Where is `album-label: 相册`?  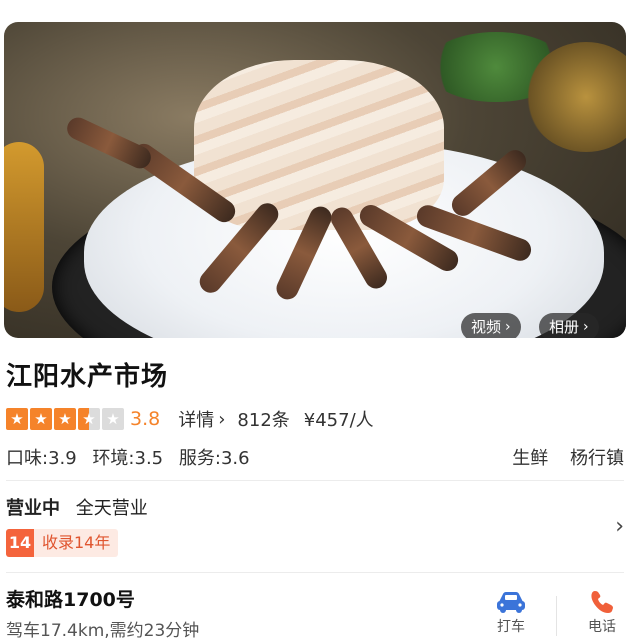
album-label: 相册 is located at coordinates (564, 327).